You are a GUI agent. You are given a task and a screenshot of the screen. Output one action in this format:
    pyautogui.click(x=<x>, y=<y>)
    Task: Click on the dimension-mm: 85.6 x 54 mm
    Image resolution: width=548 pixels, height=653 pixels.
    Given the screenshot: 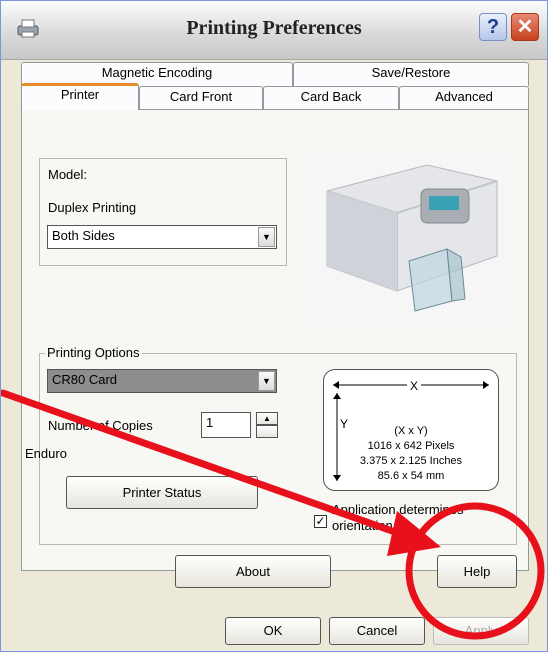 What is the action you would take?
    pyautogui.click(x=411, y=476)
    